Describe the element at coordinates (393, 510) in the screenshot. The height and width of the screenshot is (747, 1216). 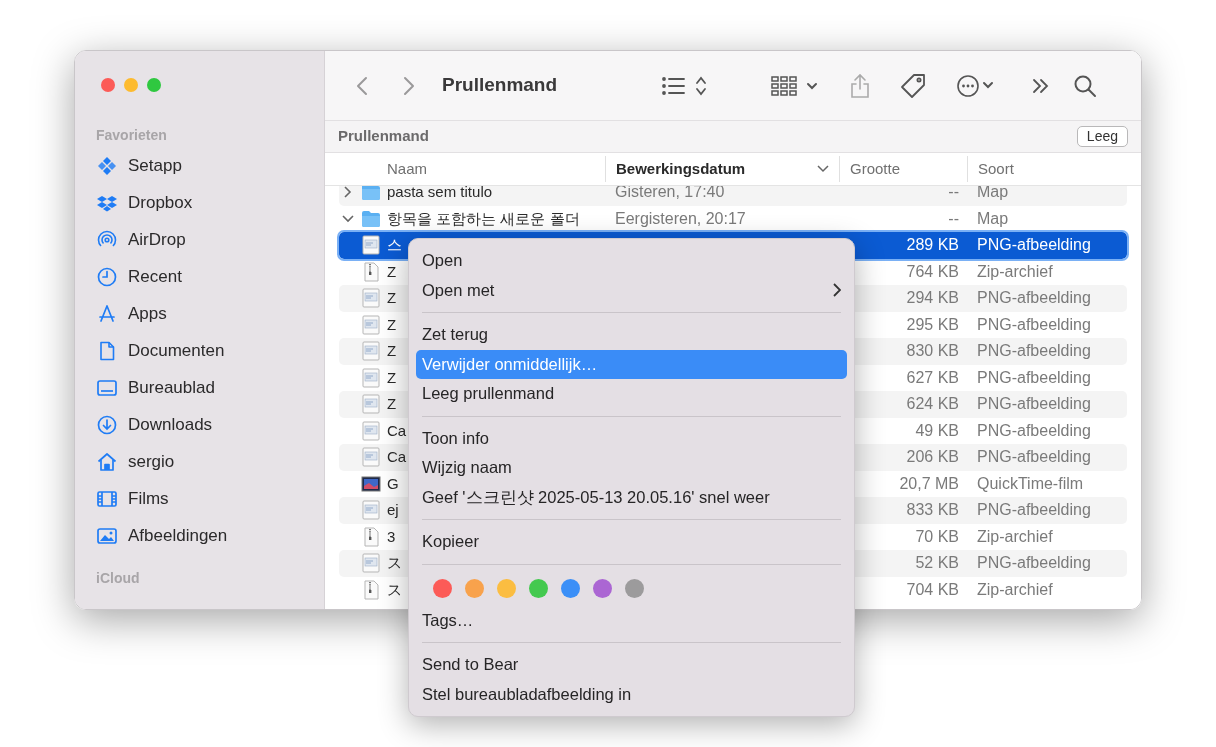
I see `file-name: ej` at that location.